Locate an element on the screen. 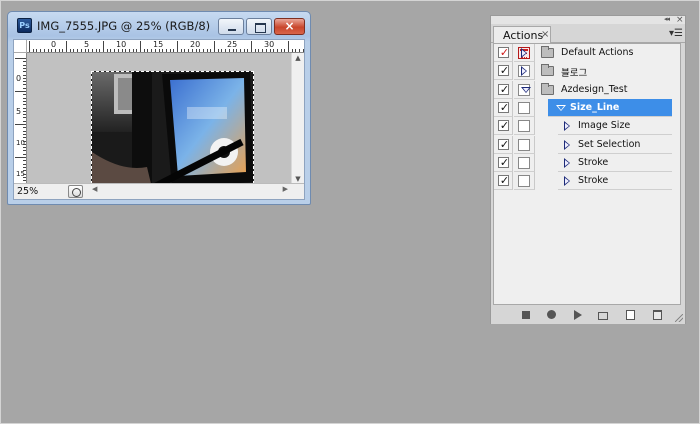  action-item: Size_Line is located at coordinates (610, 107).